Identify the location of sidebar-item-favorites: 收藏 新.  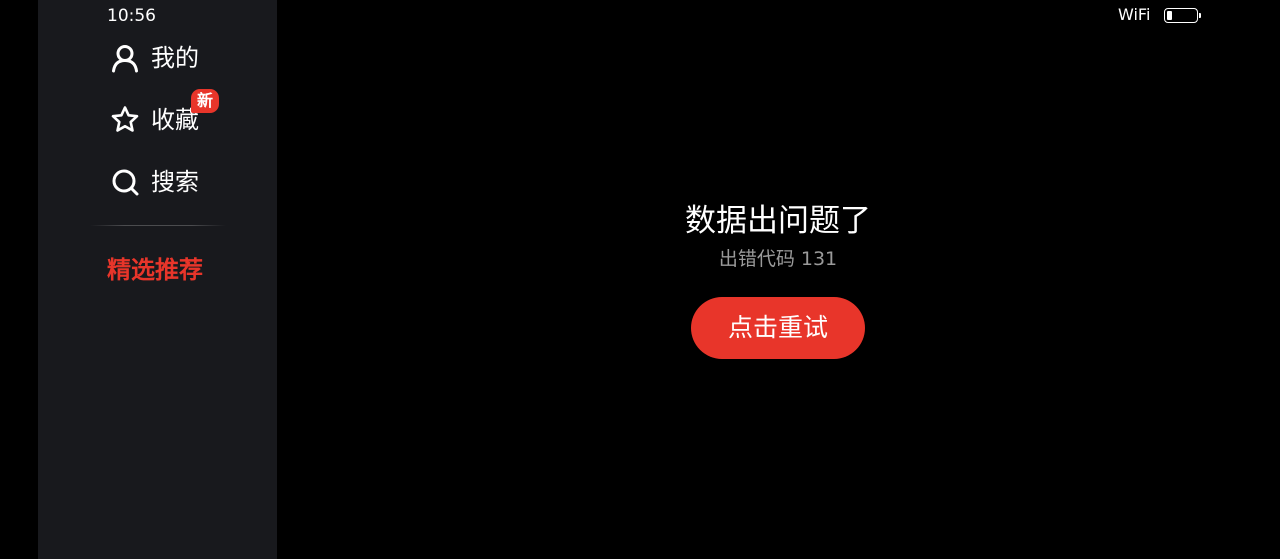
(164, 113).